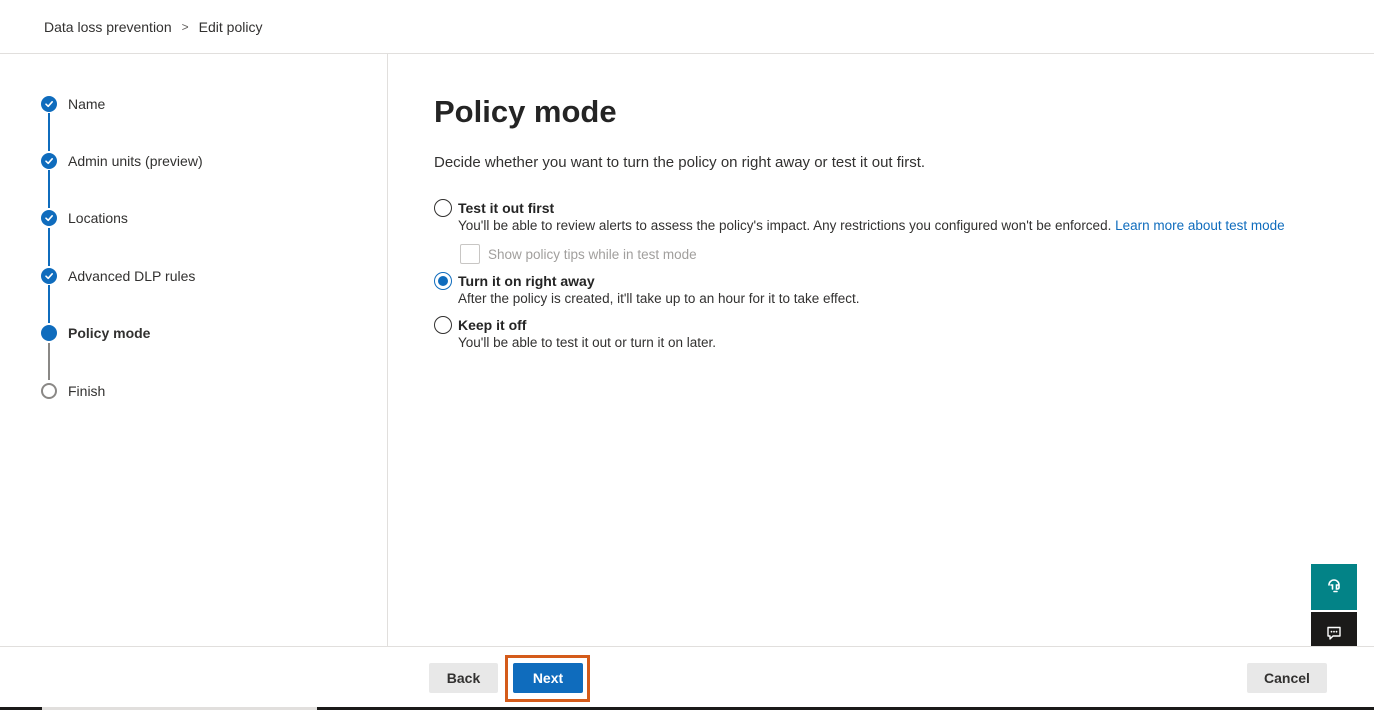  I want to click on step-name: Name, so click(73, 104).